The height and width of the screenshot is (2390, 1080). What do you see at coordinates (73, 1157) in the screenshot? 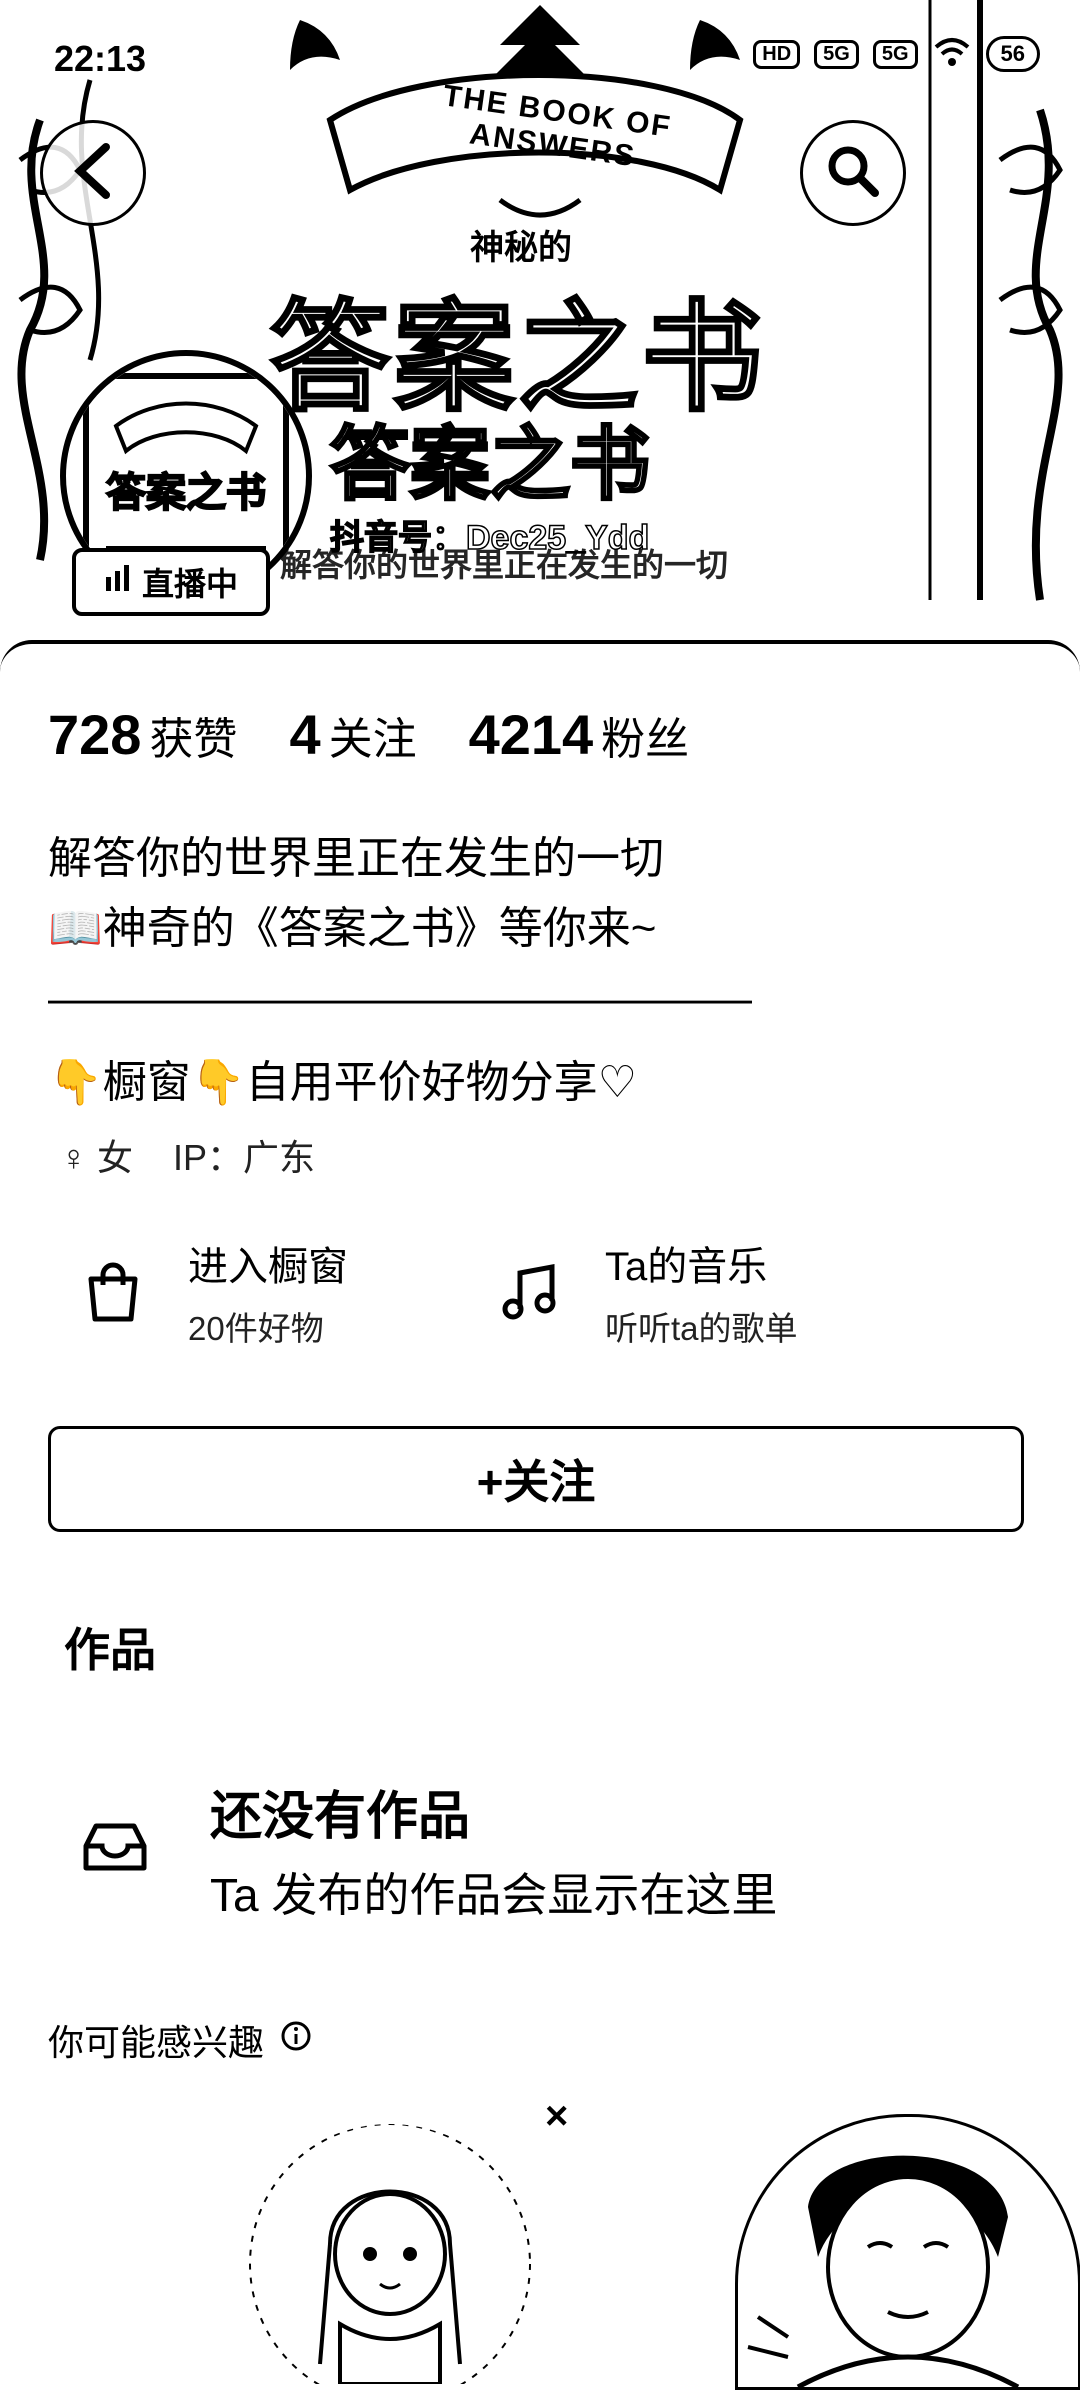
I see `female-icon: ♀` at bounding box center [73, 1157].